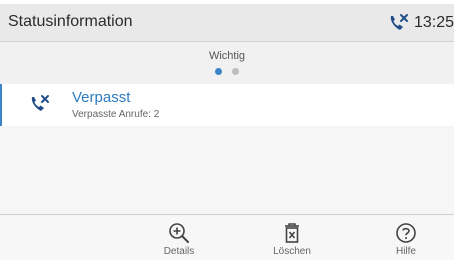 The image size is (454, 261). What do you see at coordinates (405, 251) in the screenshot?
I see `help-label: Hilfe` at bounding box center [405, 251].